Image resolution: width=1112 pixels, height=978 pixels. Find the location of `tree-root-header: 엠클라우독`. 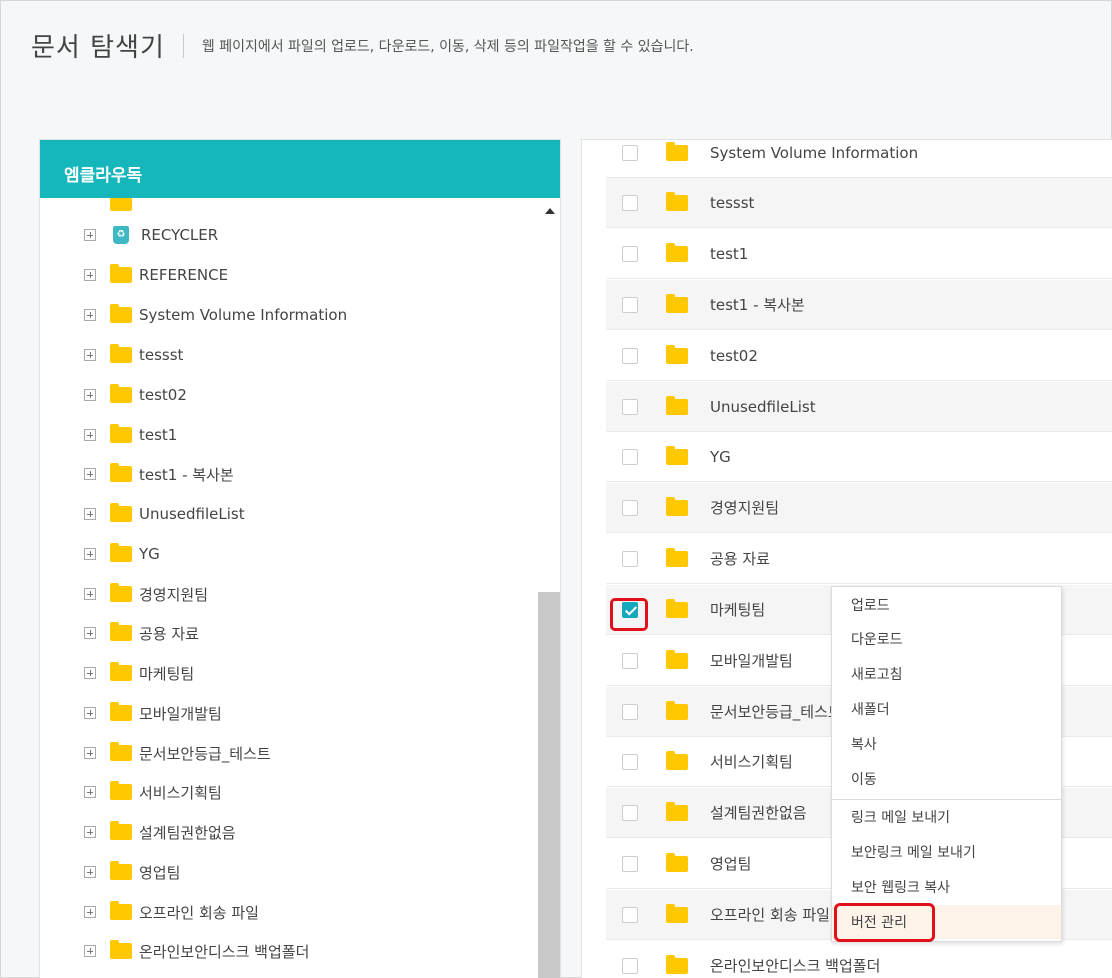

tree-root-header: 엠클라우독 is located at coordinates (300, 169).